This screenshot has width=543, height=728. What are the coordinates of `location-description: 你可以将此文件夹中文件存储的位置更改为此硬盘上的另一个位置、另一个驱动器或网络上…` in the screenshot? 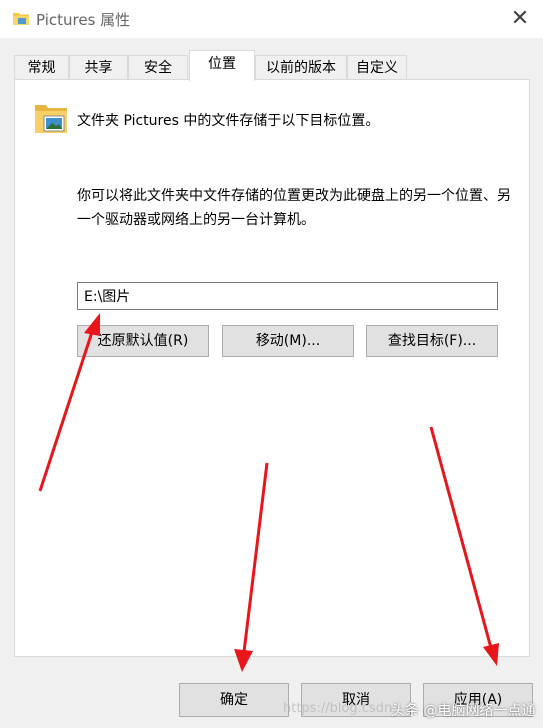 It's located at (294, 208).